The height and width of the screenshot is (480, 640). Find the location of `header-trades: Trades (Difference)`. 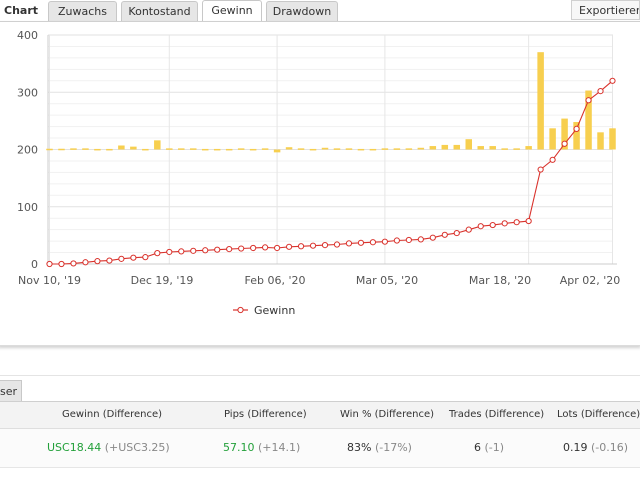

header-trades: Trades (Difference) is located at coordinates (497, 414).